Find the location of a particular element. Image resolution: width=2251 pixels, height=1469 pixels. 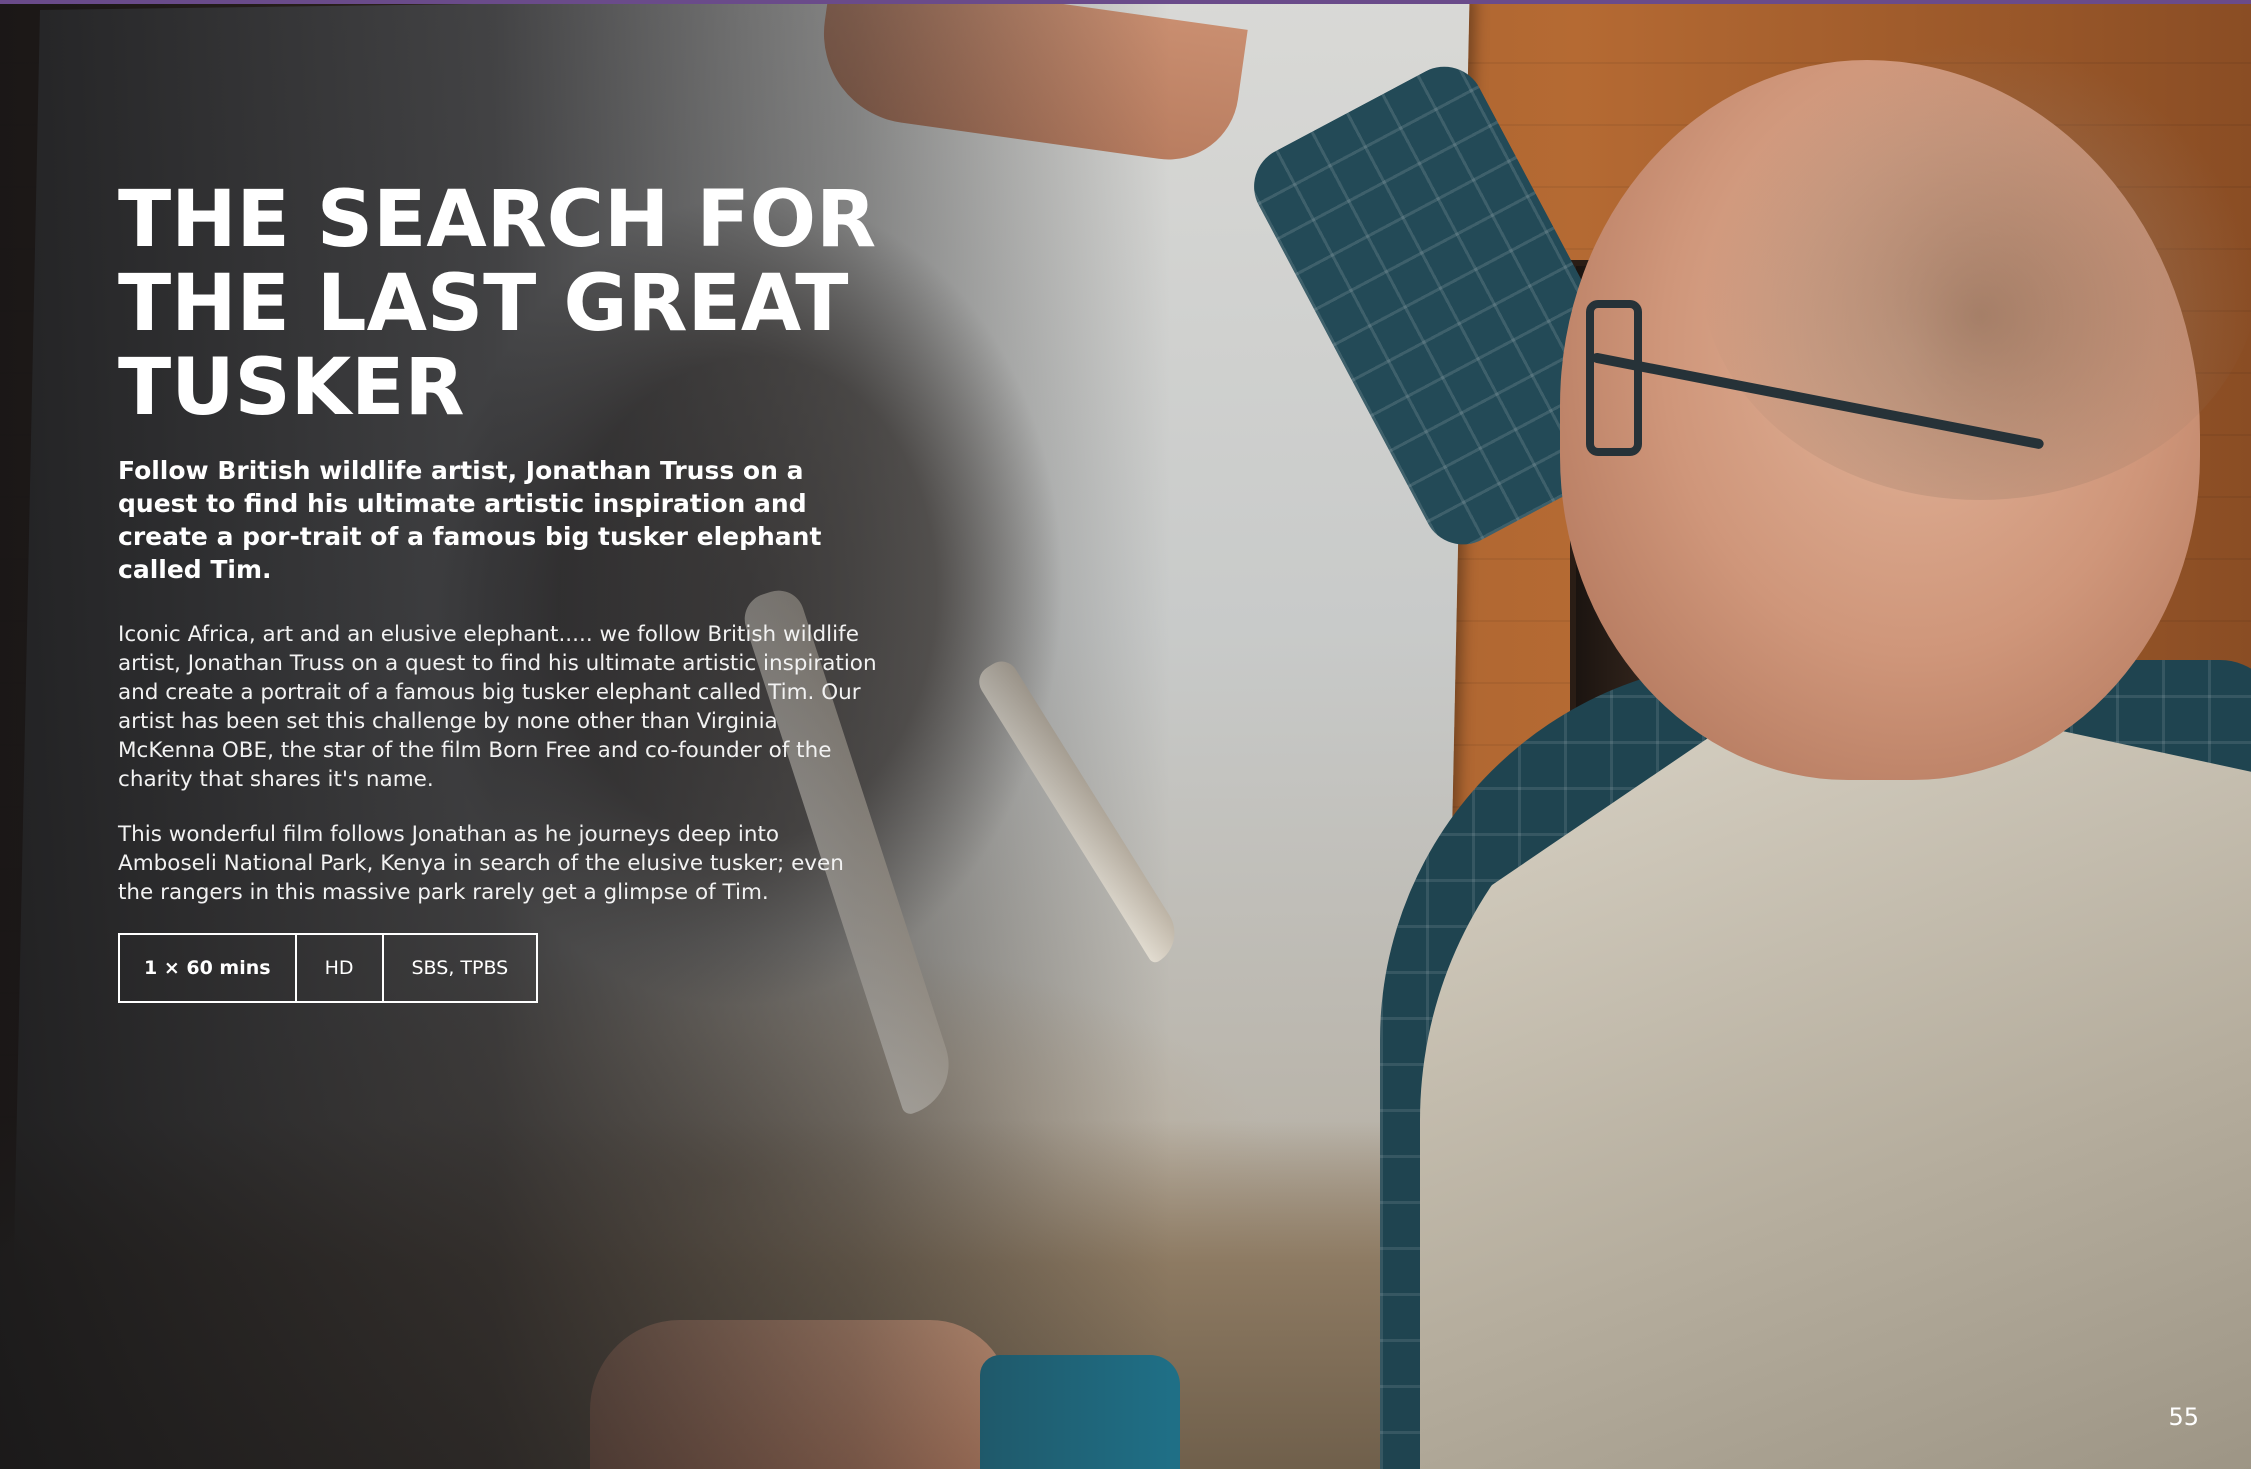

article-title: THE SEARCH FOR THE LAST GREAT TUSKER is located at coordinates (497, 304).